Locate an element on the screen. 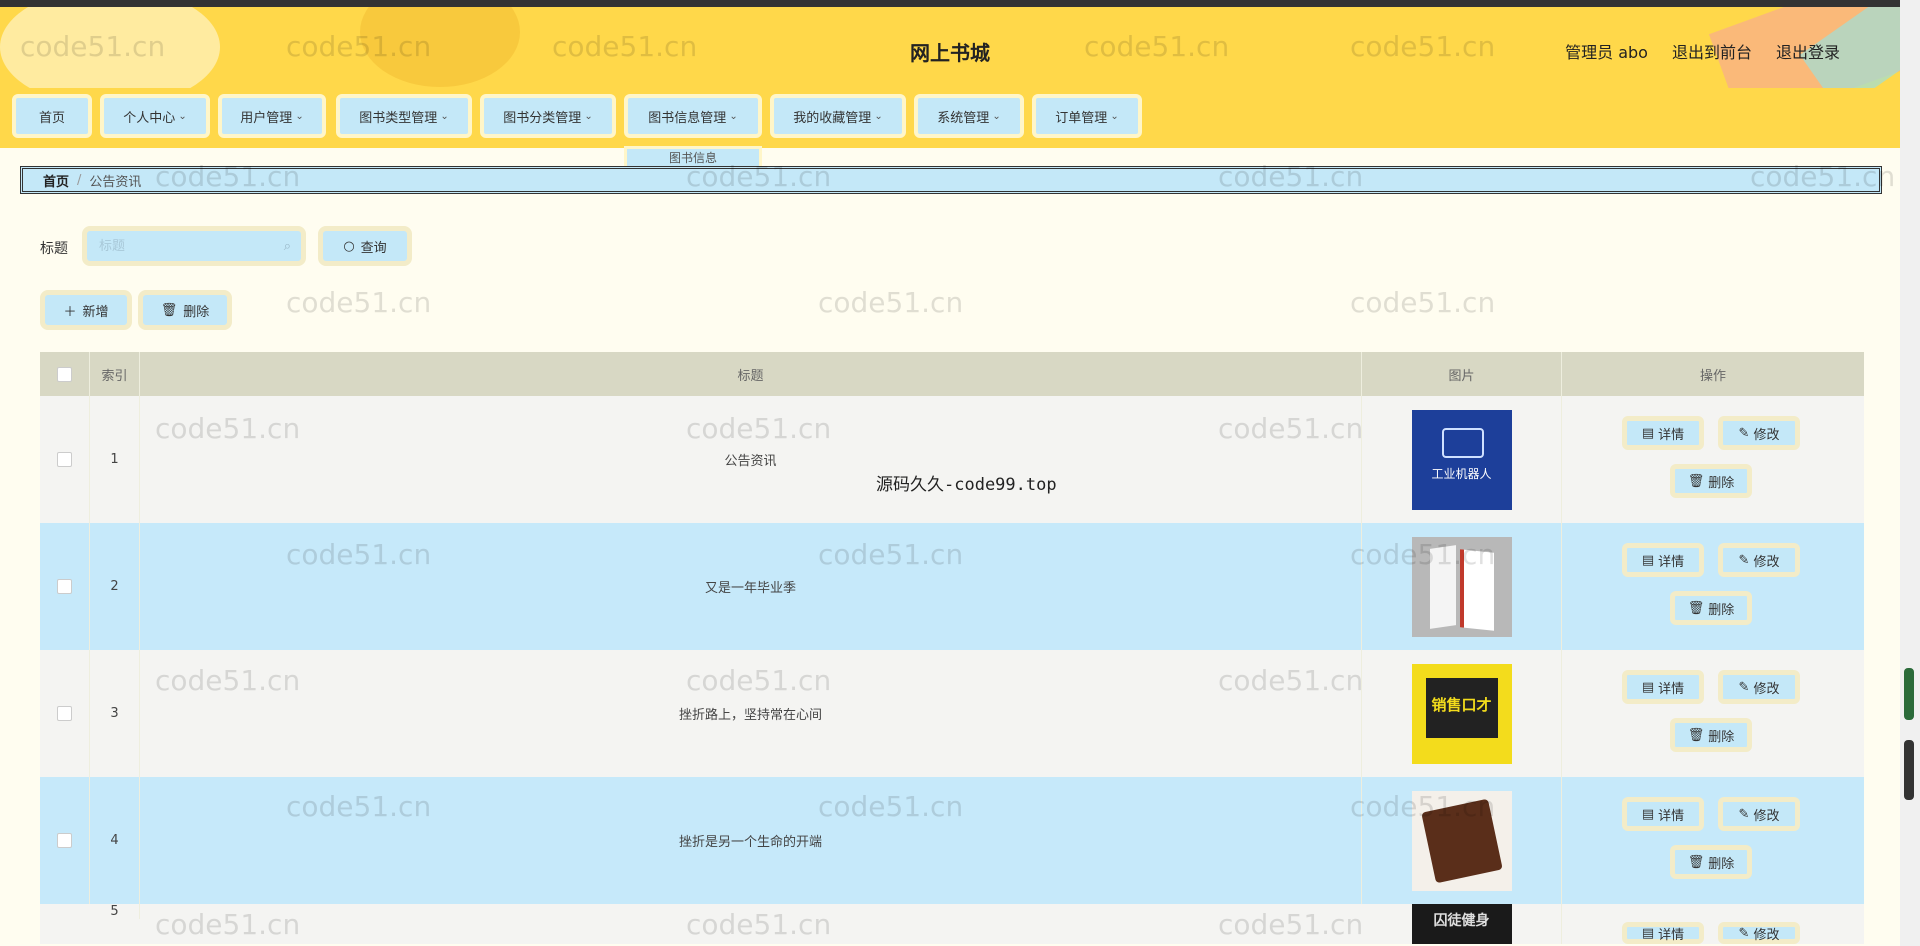 The image size is (1920, 946). nav-item-home: 首页 is located at coordinates (52, 116).